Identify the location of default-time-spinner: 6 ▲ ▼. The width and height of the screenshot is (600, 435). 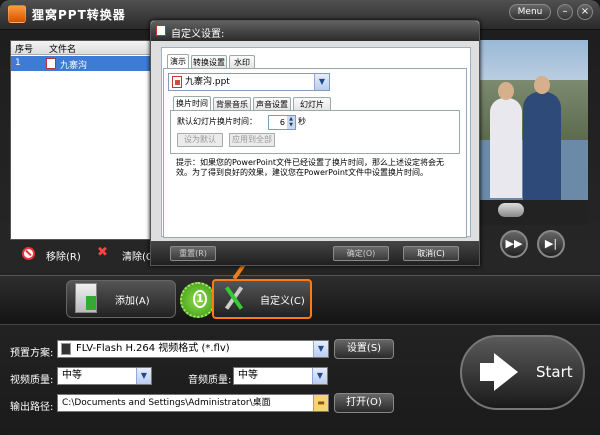
(282, 122).